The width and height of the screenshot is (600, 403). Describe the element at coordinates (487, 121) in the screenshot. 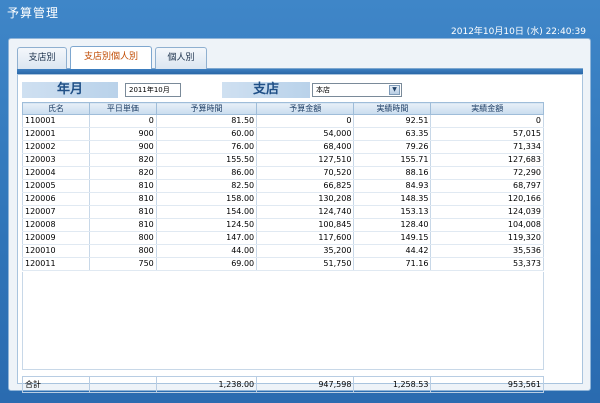

I see `cell-actual-amount: 0` at that location.